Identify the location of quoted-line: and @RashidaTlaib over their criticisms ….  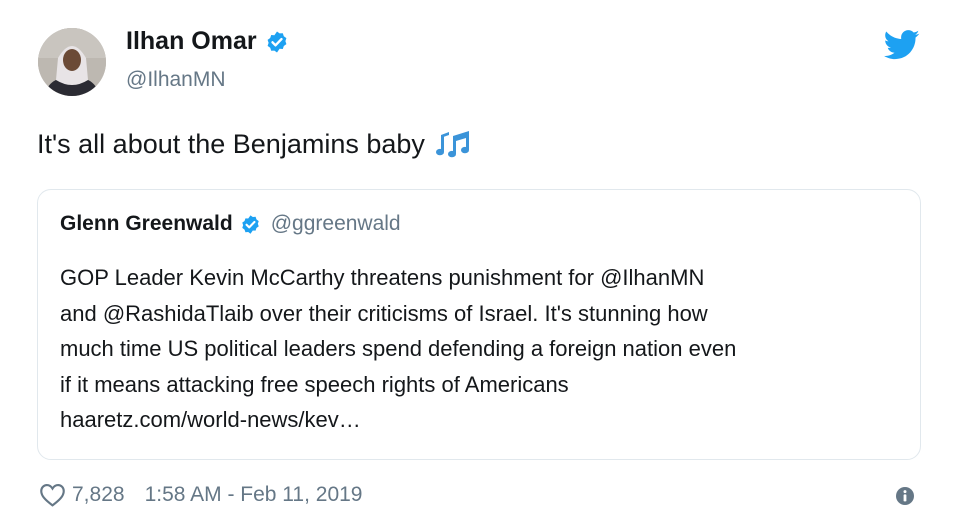
(384, 313).